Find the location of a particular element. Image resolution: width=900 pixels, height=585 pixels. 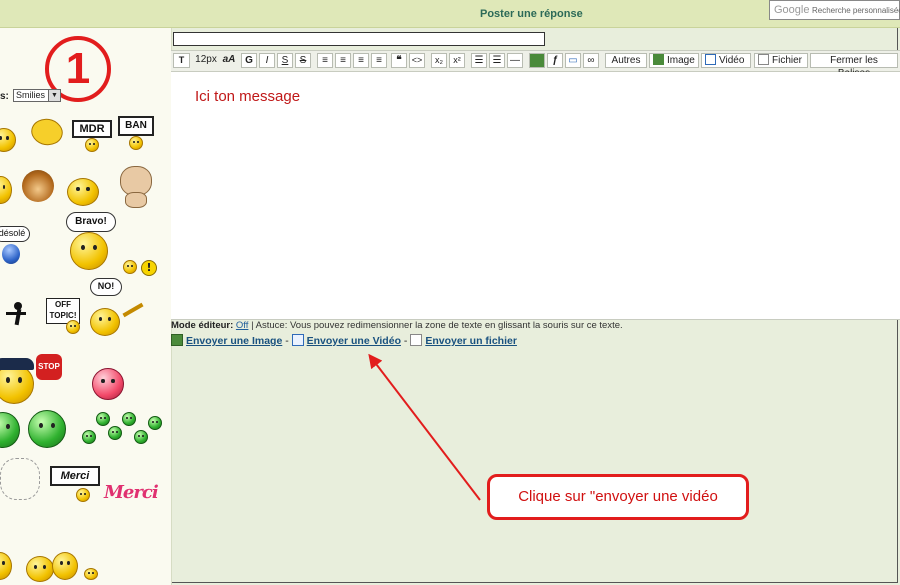

annotation-text: Clique sur "envoyer une vidéo is located at coordinates (618, 496).